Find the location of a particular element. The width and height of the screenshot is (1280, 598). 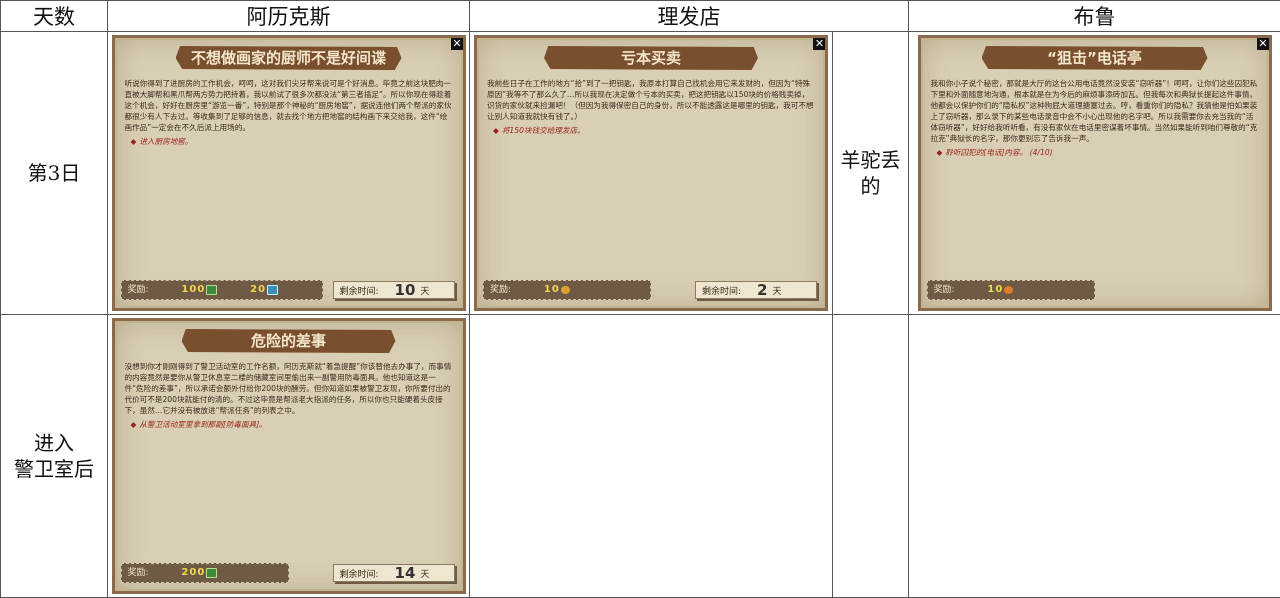

star-icon is located at coordinates (1008, 290).